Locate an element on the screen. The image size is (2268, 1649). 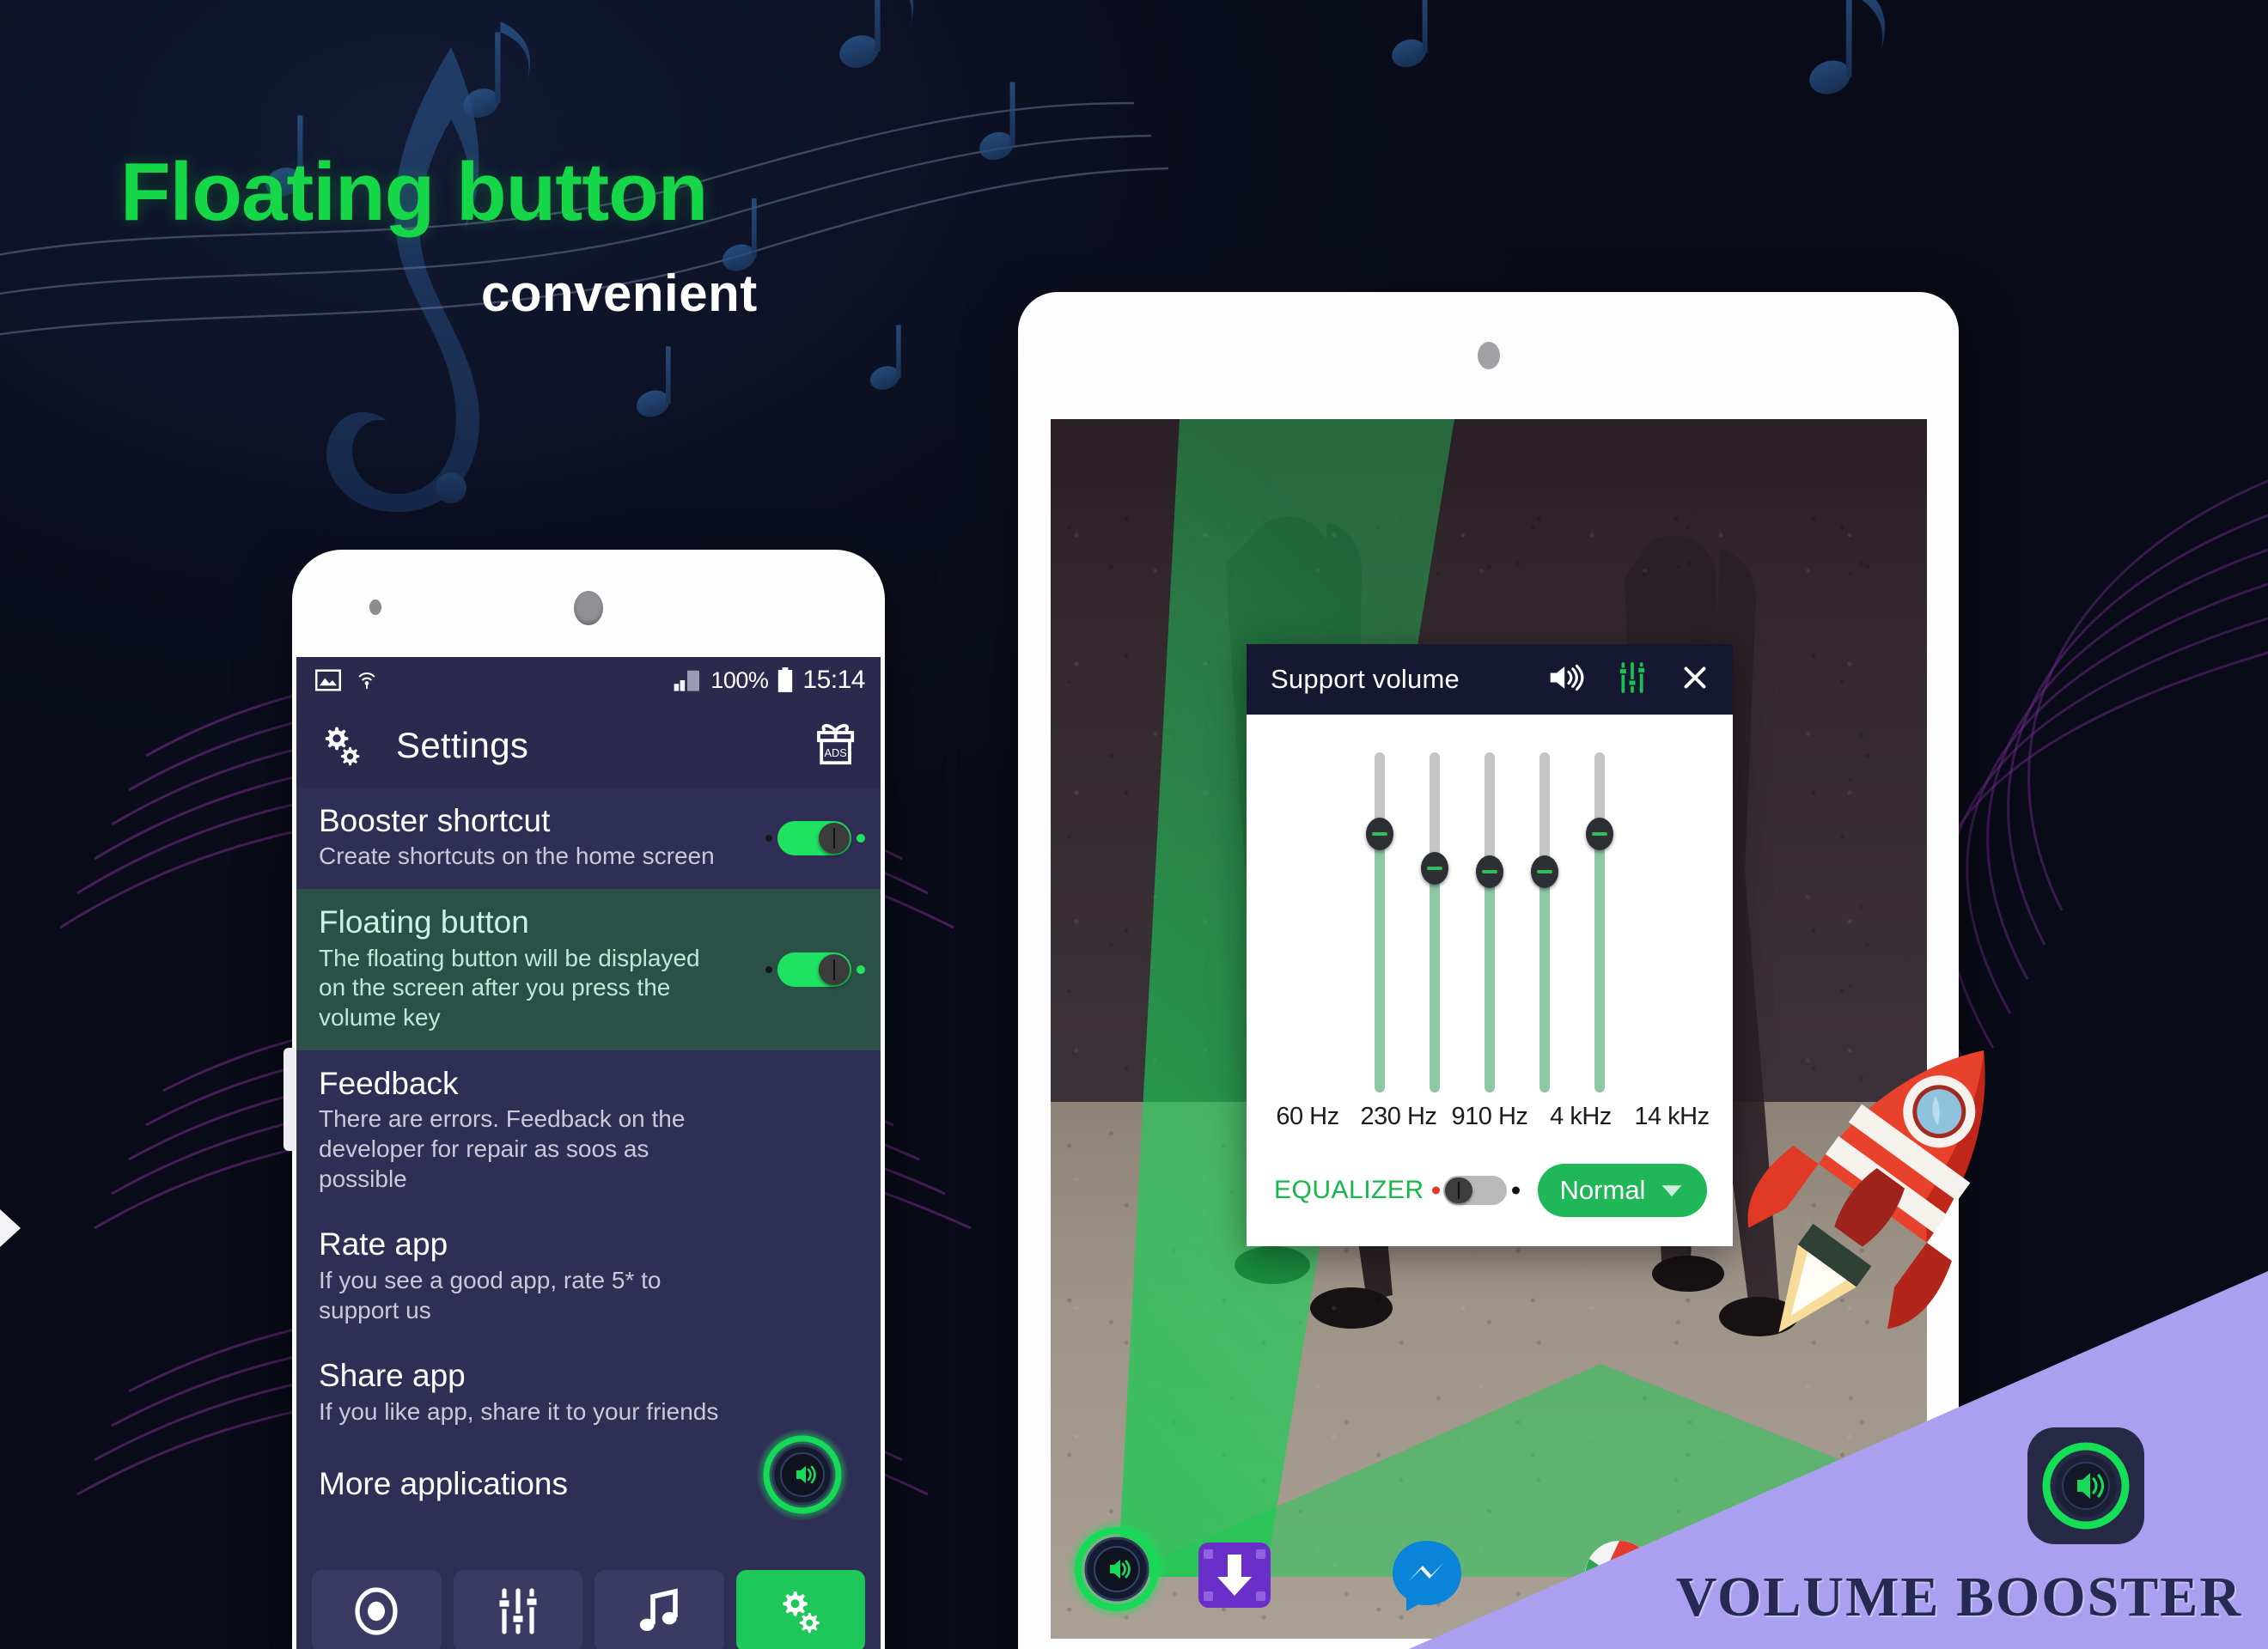
video-downloader-icon is located at coordinates (1234, 1576).